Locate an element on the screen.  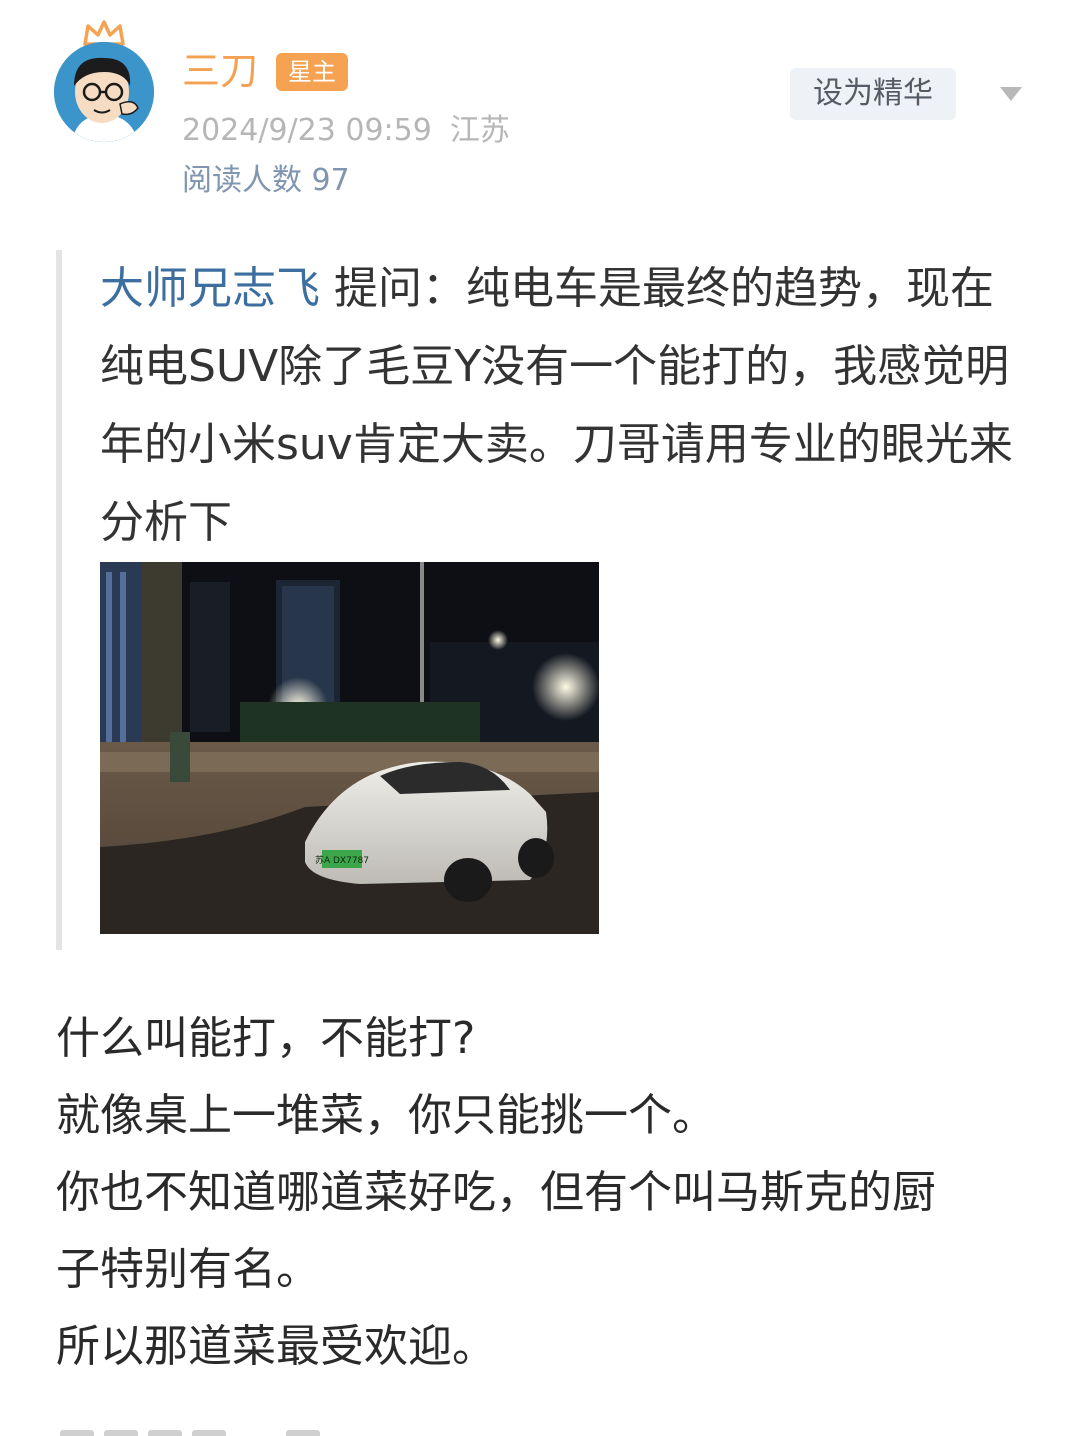
photo-icon: 苏A DX7787 is located at coordinates (349, 748).